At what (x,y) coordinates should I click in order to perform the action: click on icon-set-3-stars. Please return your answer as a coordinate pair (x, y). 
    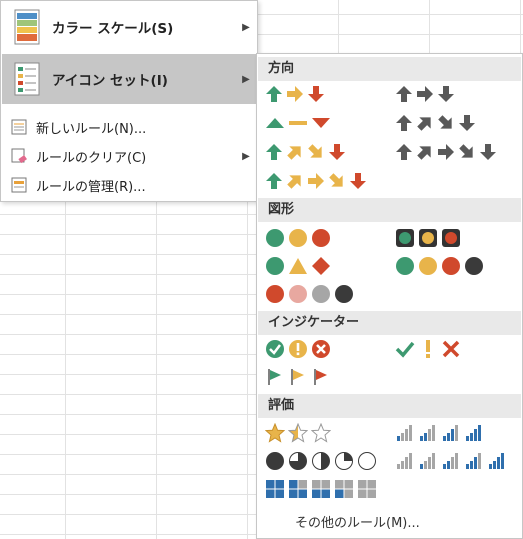
    Looking at the image, I should click on (298, 433).